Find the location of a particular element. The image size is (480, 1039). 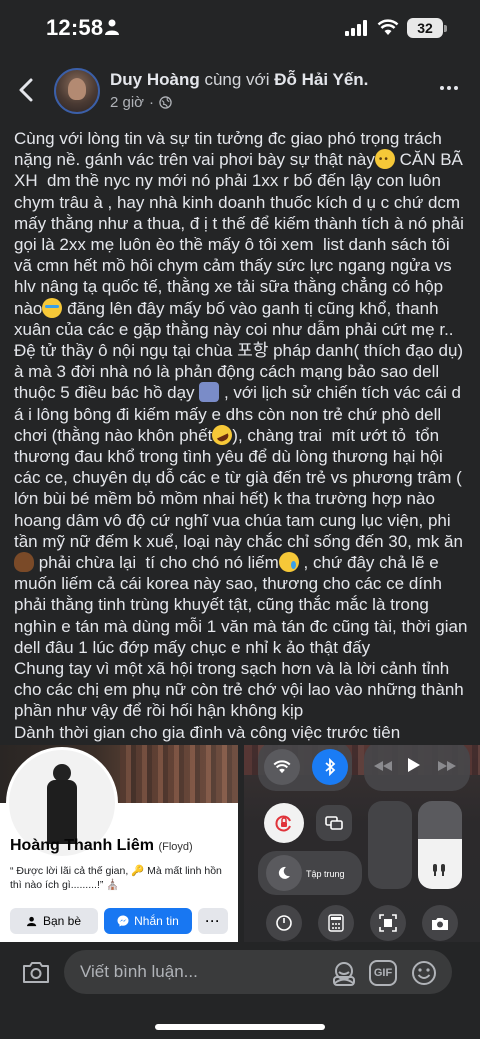

battery-indicator: 32 is located at coordinates (427, 28).